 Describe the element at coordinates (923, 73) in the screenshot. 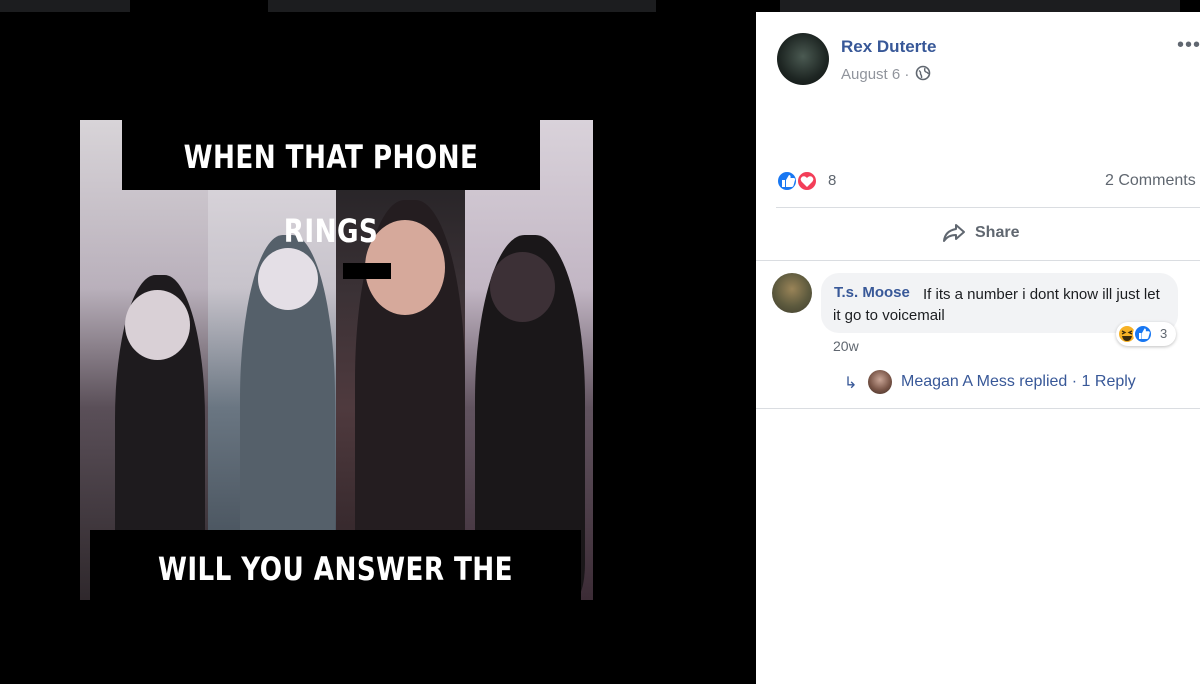

I see `globe-icon` at that location.